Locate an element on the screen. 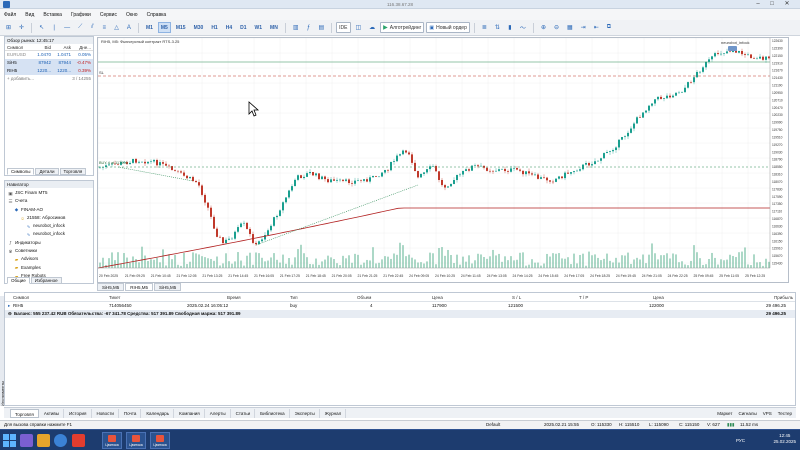  col-ask: Ask is located at coordinates (61, 47).